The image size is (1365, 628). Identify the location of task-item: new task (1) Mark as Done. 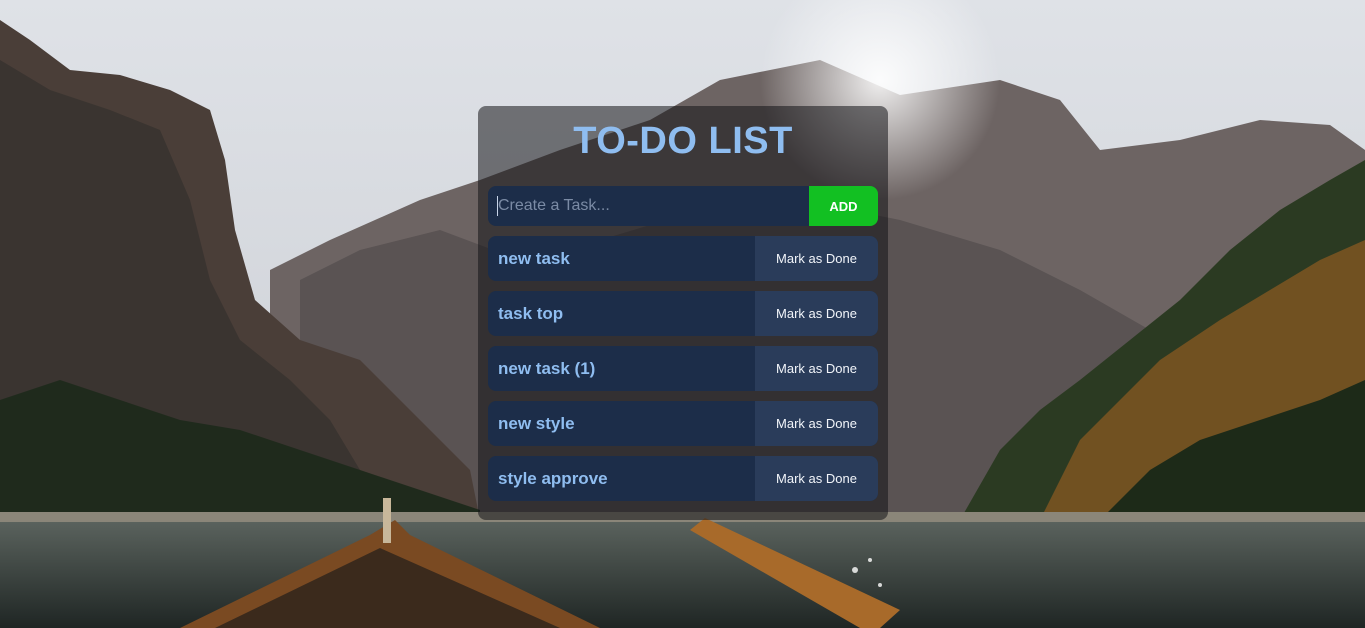
(683, 368).